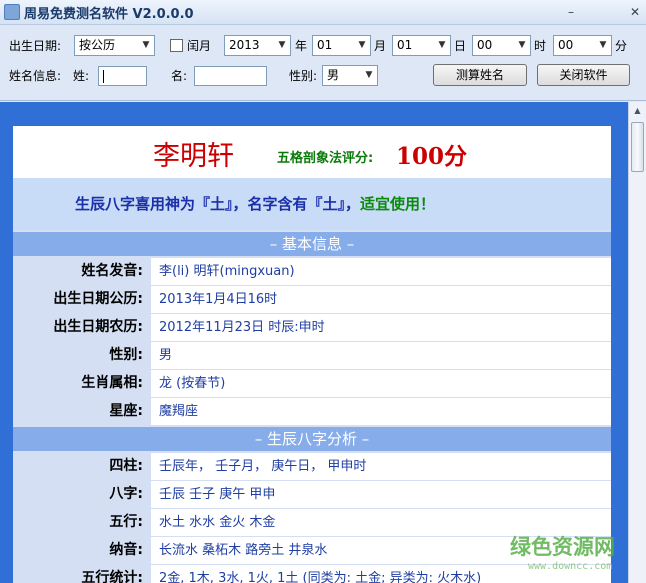 This screenshot has height=583, width=646. I want to click on row-value: 2013年1月4日16时, so click(381, 299).